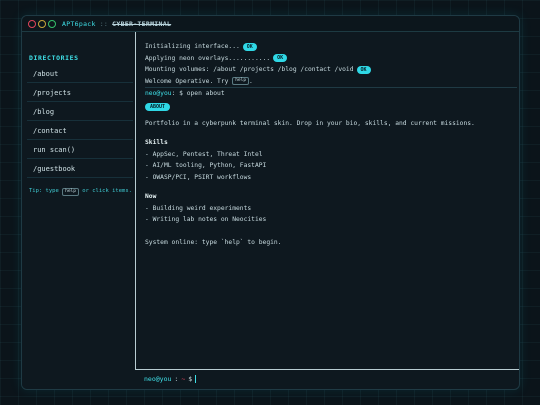  What do you see at coordinates (332, 59) in the screenshot?
I see `boot-line: Applying neon overlays........... OK` at bounding box center [332, 59].